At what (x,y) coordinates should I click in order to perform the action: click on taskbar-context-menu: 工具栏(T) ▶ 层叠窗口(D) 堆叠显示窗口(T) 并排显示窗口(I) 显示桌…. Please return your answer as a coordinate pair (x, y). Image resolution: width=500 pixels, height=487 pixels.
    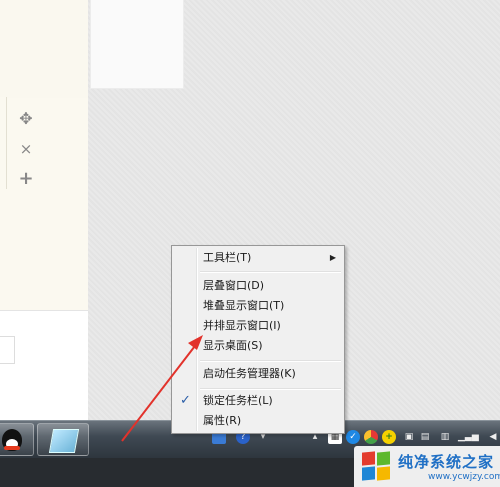
    Looking at the image, I should click on (258, 339).